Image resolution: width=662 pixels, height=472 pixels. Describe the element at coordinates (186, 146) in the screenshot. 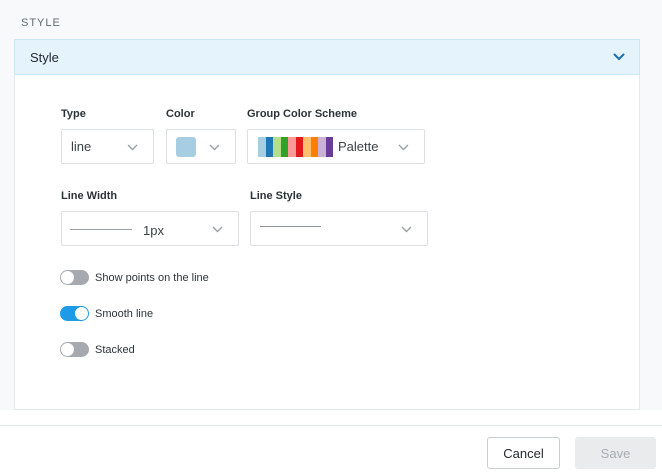

I see `color-swatch` at that location.